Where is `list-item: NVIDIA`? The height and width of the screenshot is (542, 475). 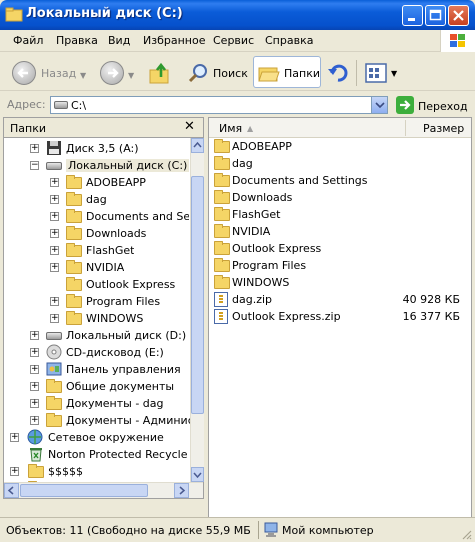
list-item: NVIDIA is located at coordinates (341, 231).